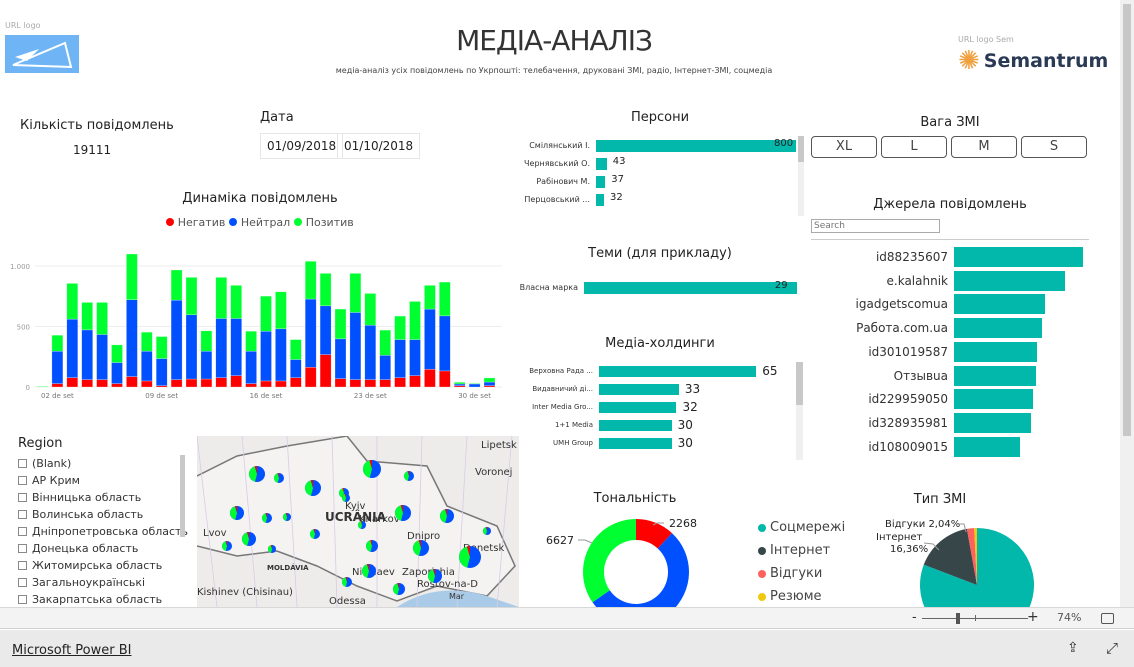  What do you see at coordinates (955, 562) in the screenshot?
I see `media-type-pie: Відгуки 2,04% Інтернет16,36%` at bounding box center [955, 562].